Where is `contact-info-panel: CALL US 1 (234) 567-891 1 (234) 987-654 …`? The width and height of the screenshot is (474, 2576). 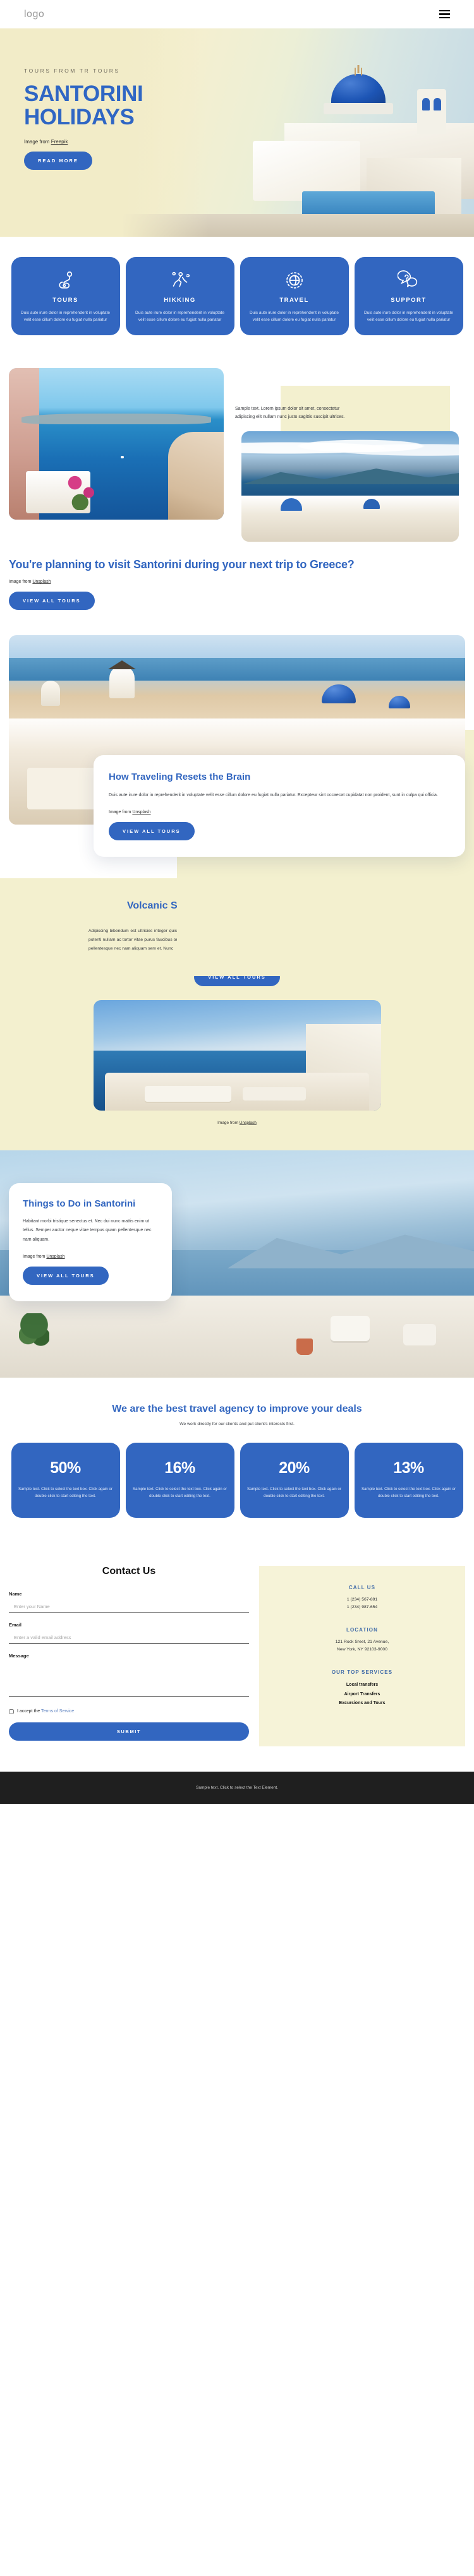 contact-info-panel: CALL US 1 (234) 567-891 1 (234) 987-654 … is located at coordinates (362, 1655).